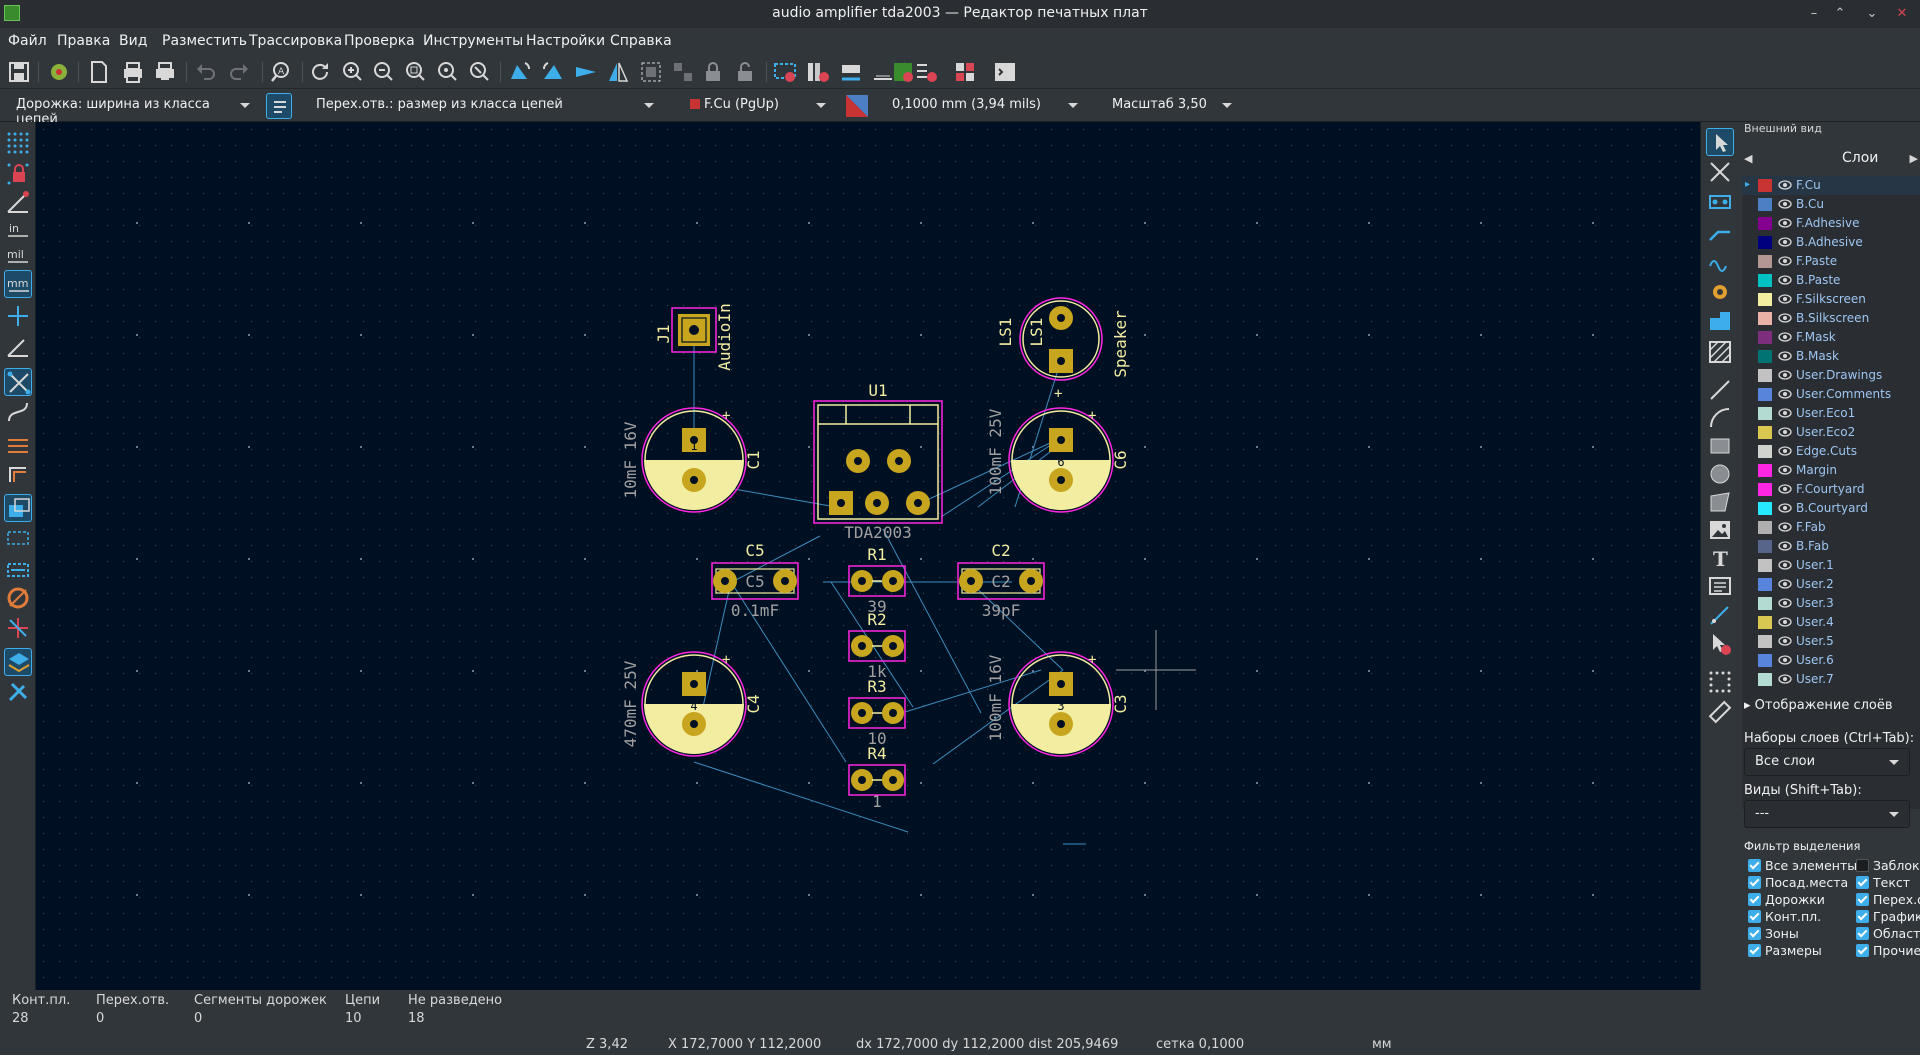  I want to click on zoom-in-icon, so click(352, 72).